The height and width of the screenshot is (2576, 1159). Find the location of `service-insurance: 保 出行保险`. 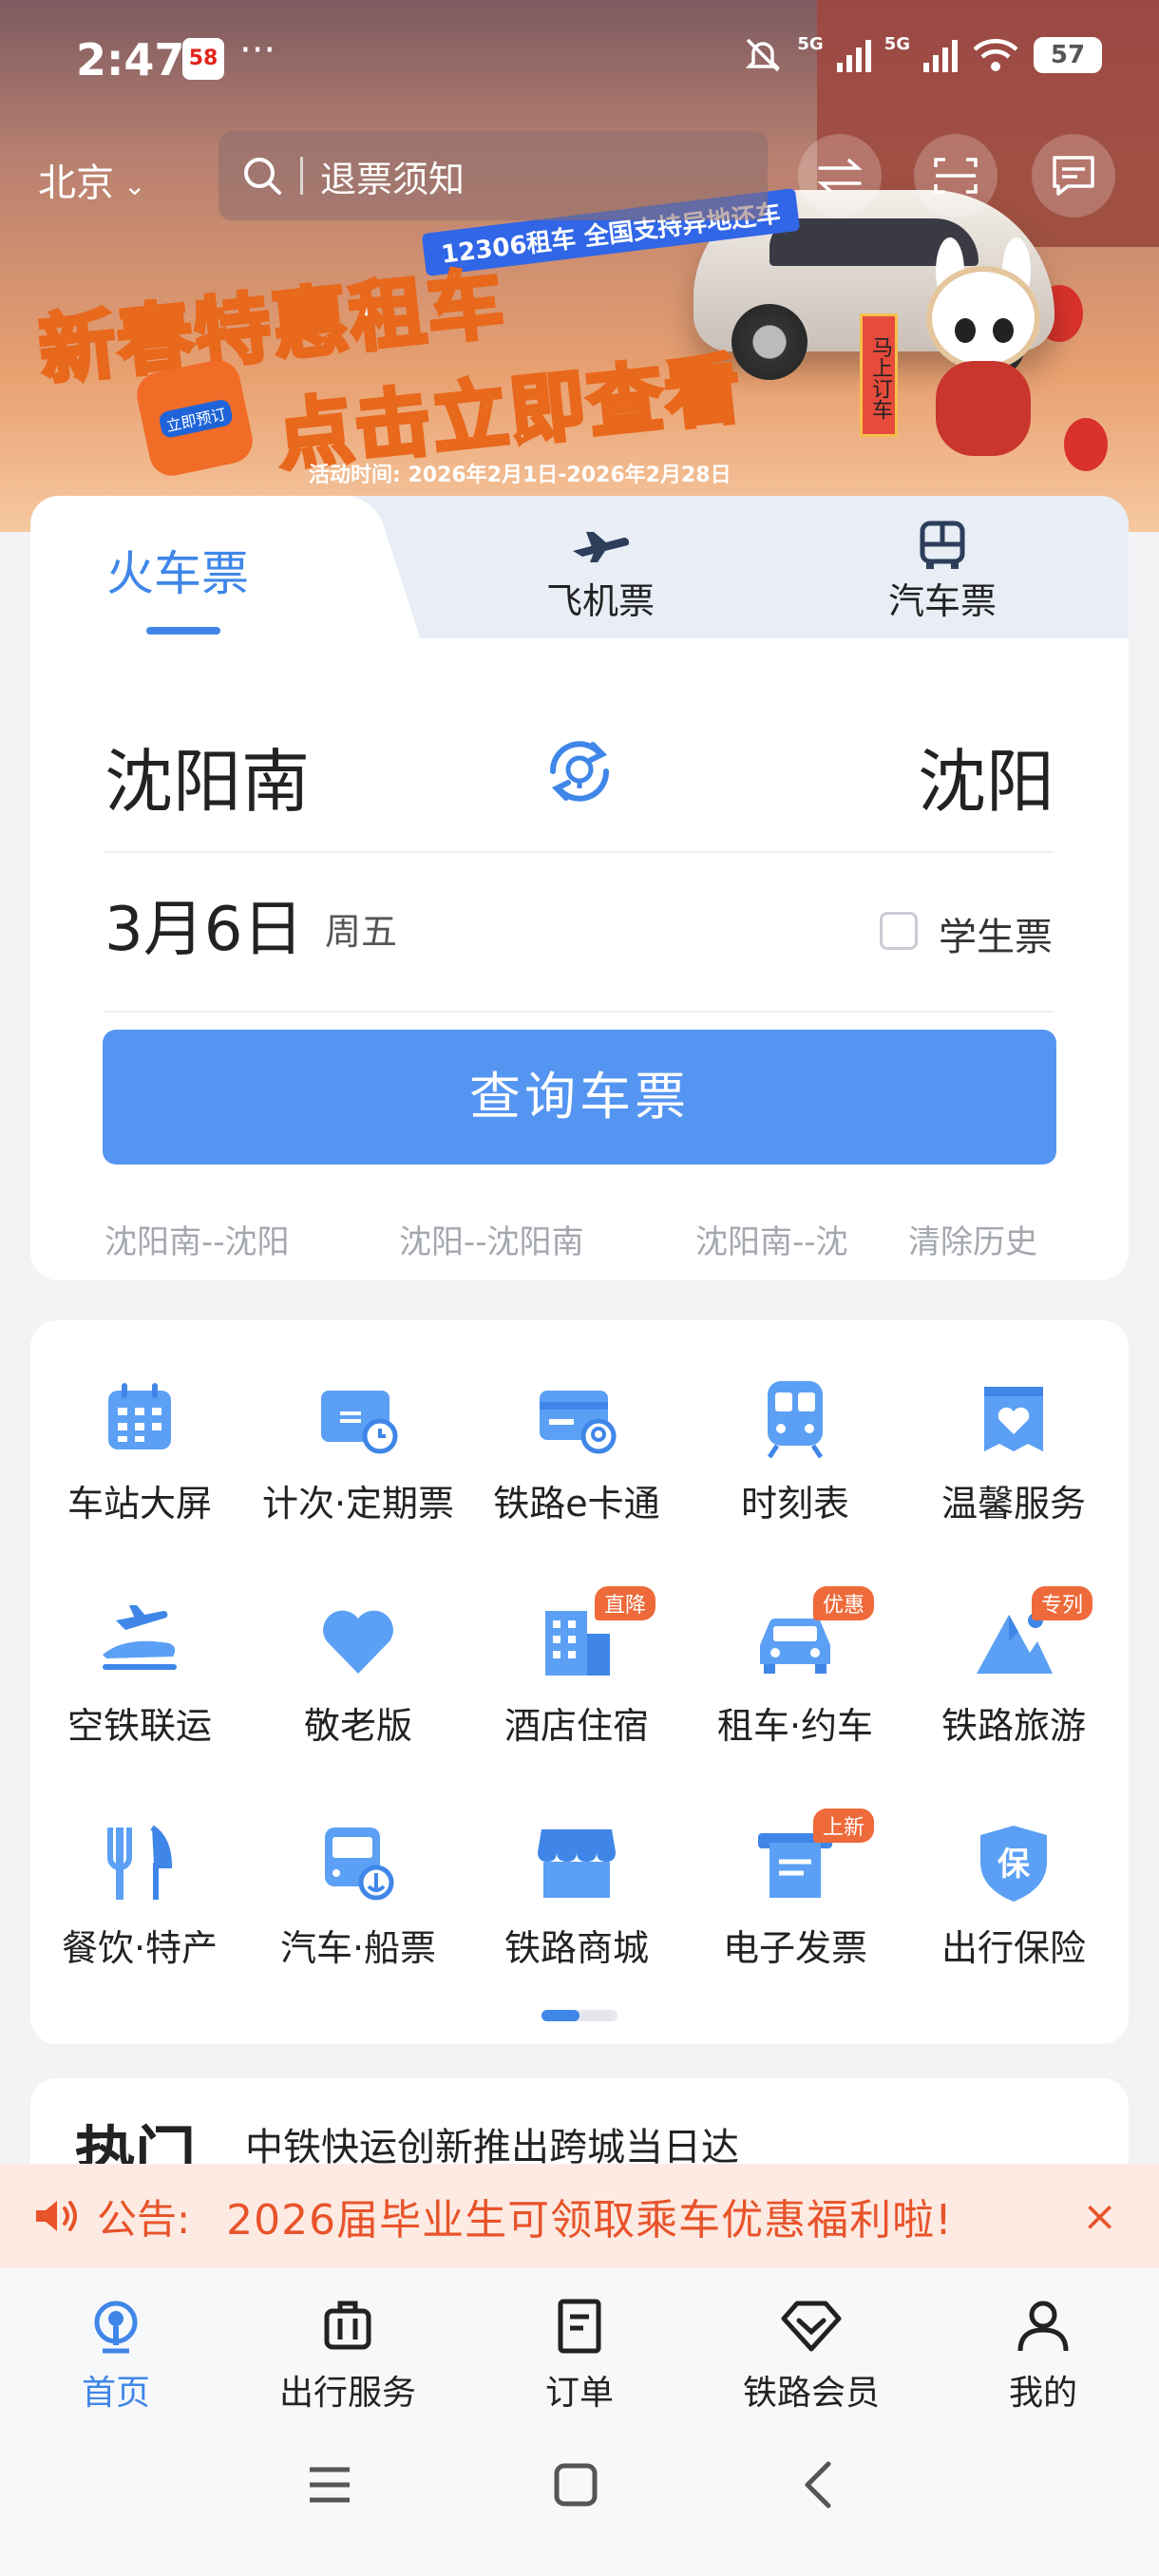

service-insurance: 保 出行保险 is located at coordinates (1013, 1895).